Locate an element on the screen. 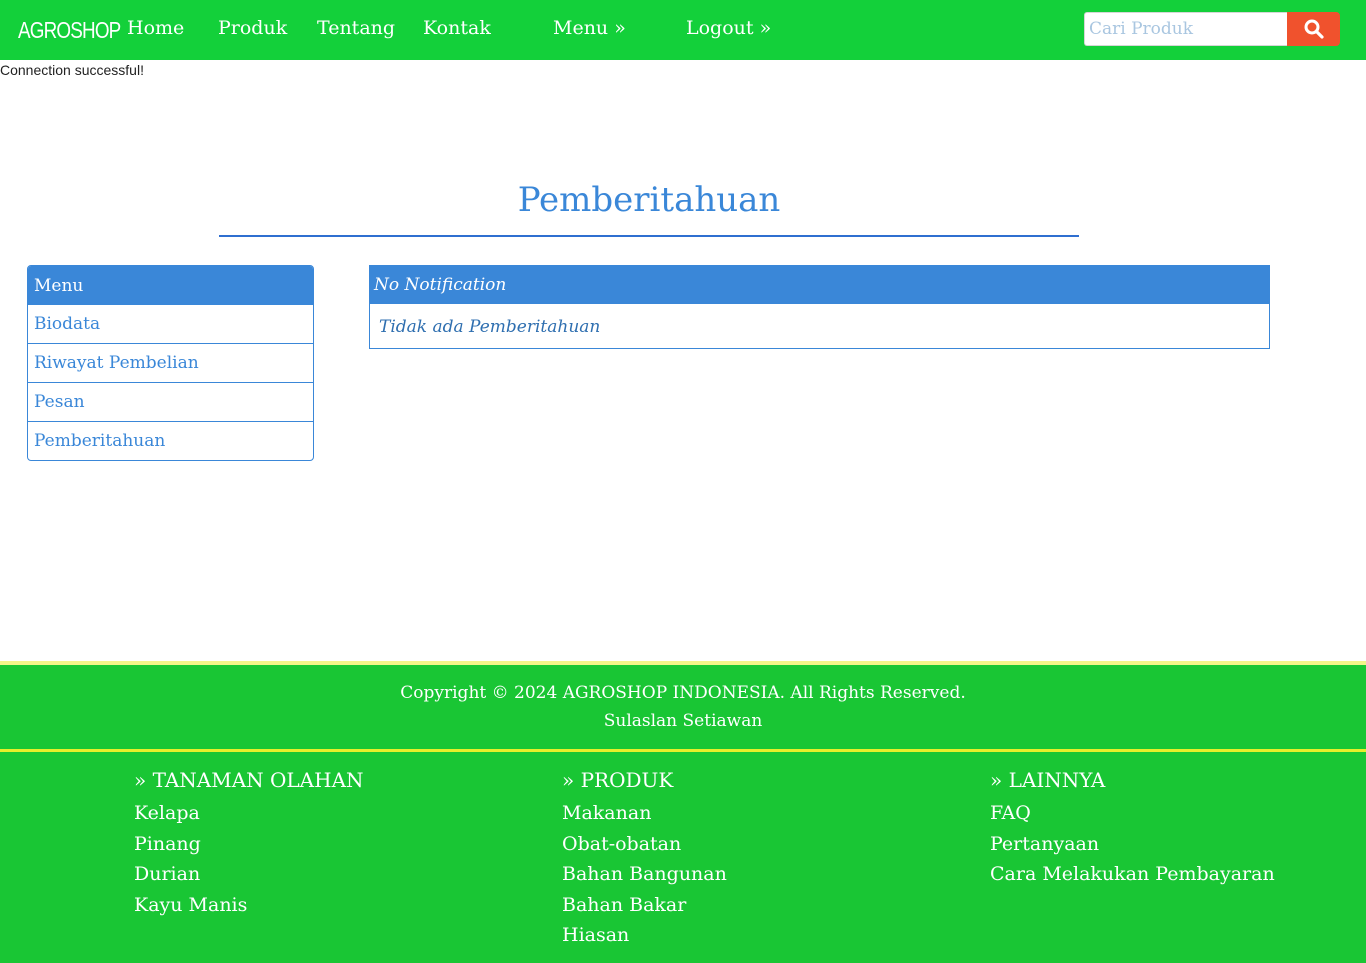  footer-link-bahan-bangunan: Bahan Bangunan is located at coordinates (644, 874).